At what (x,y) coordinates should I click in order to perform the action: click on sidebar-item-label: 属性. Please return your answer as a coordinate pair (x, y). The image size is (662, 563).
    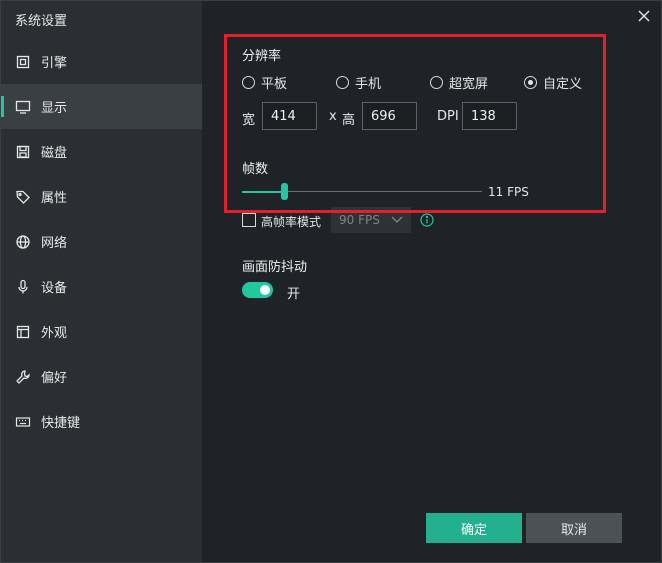
    Looking at the image, I should click on (54, 198).